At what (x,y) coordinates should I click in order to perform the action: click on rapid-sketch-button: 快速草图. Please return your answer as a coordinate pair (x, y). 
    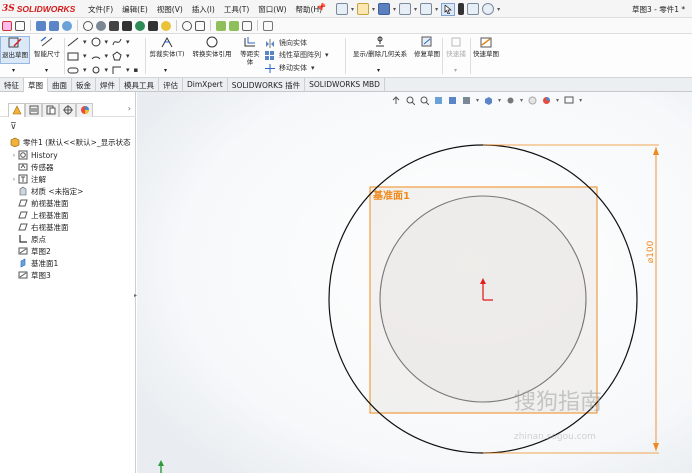
    Looking at the image, I should click on (486, 47).